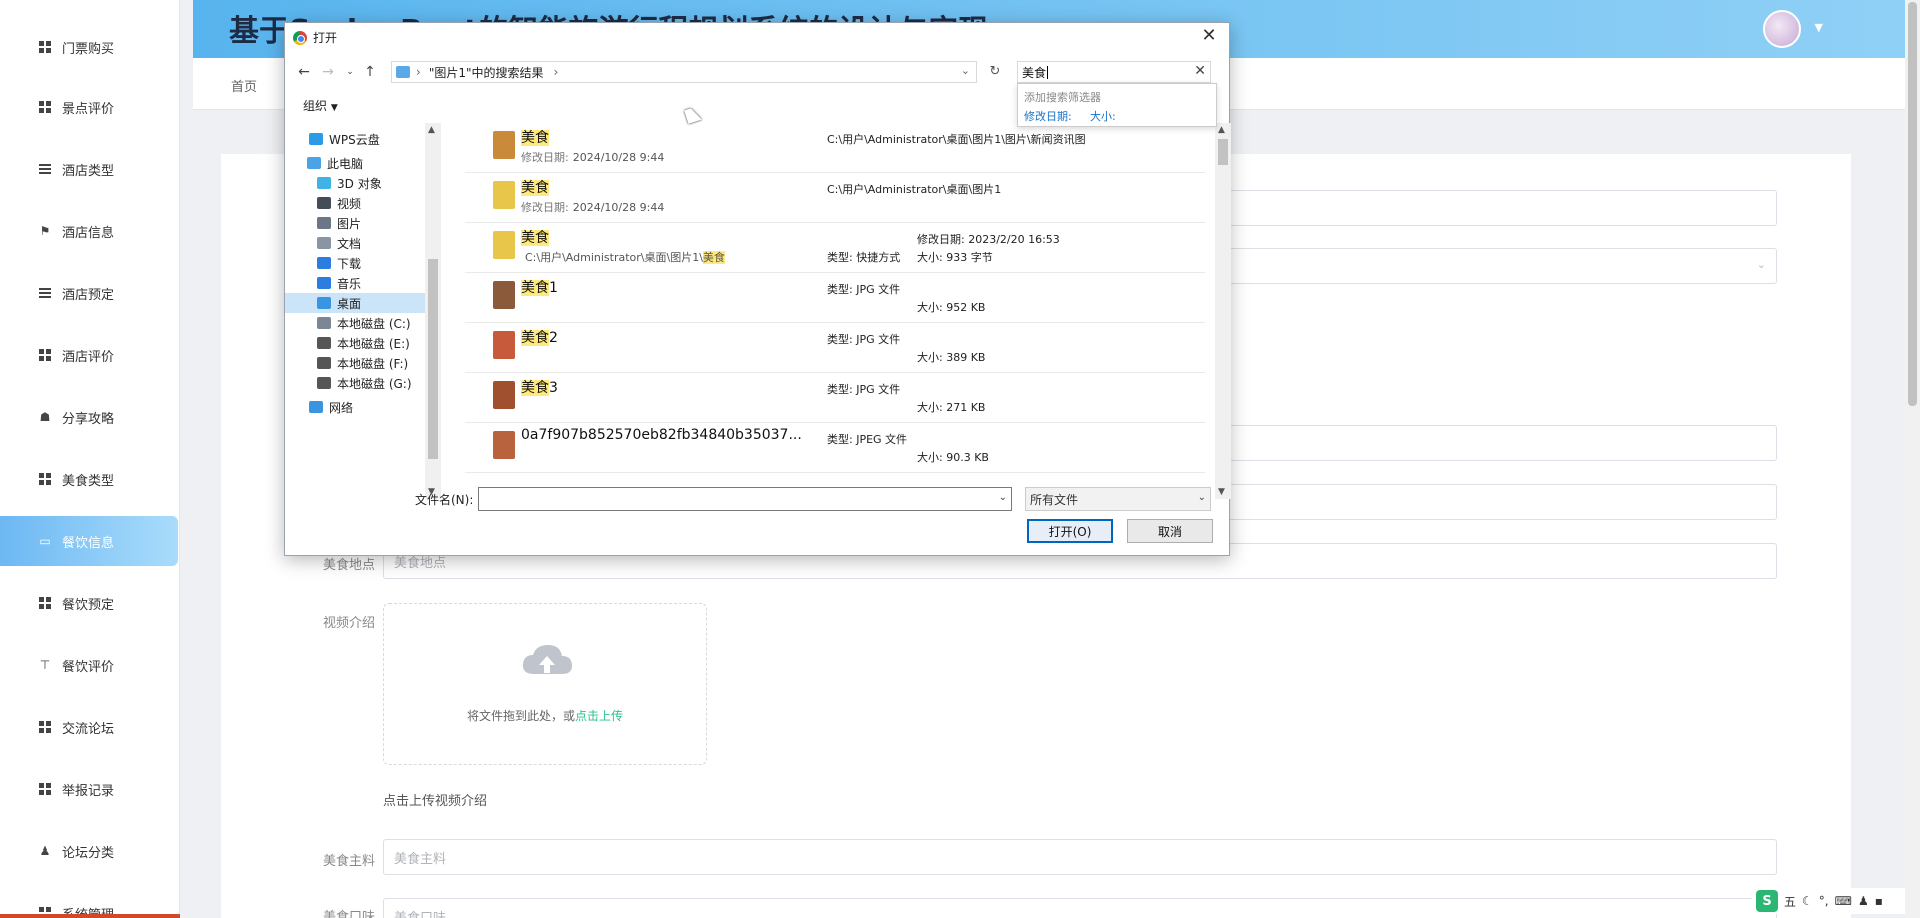 Image resolution: width=1920 pixels, height=918 pixels. Describe the element at coordinates (1824, 901) in the screenshot. I see `punctuation-icon: °,` at that location.